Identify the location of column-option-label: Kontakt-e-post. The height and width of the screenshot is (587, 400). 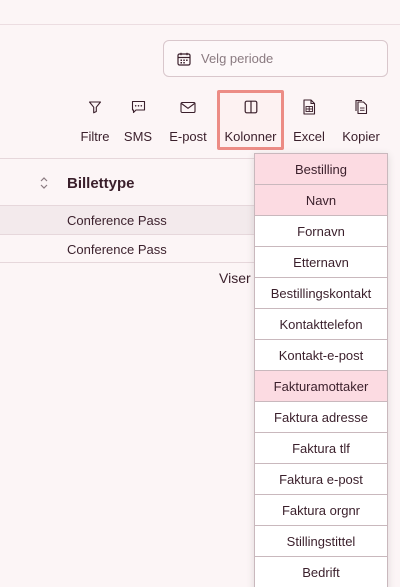
(321, 355).